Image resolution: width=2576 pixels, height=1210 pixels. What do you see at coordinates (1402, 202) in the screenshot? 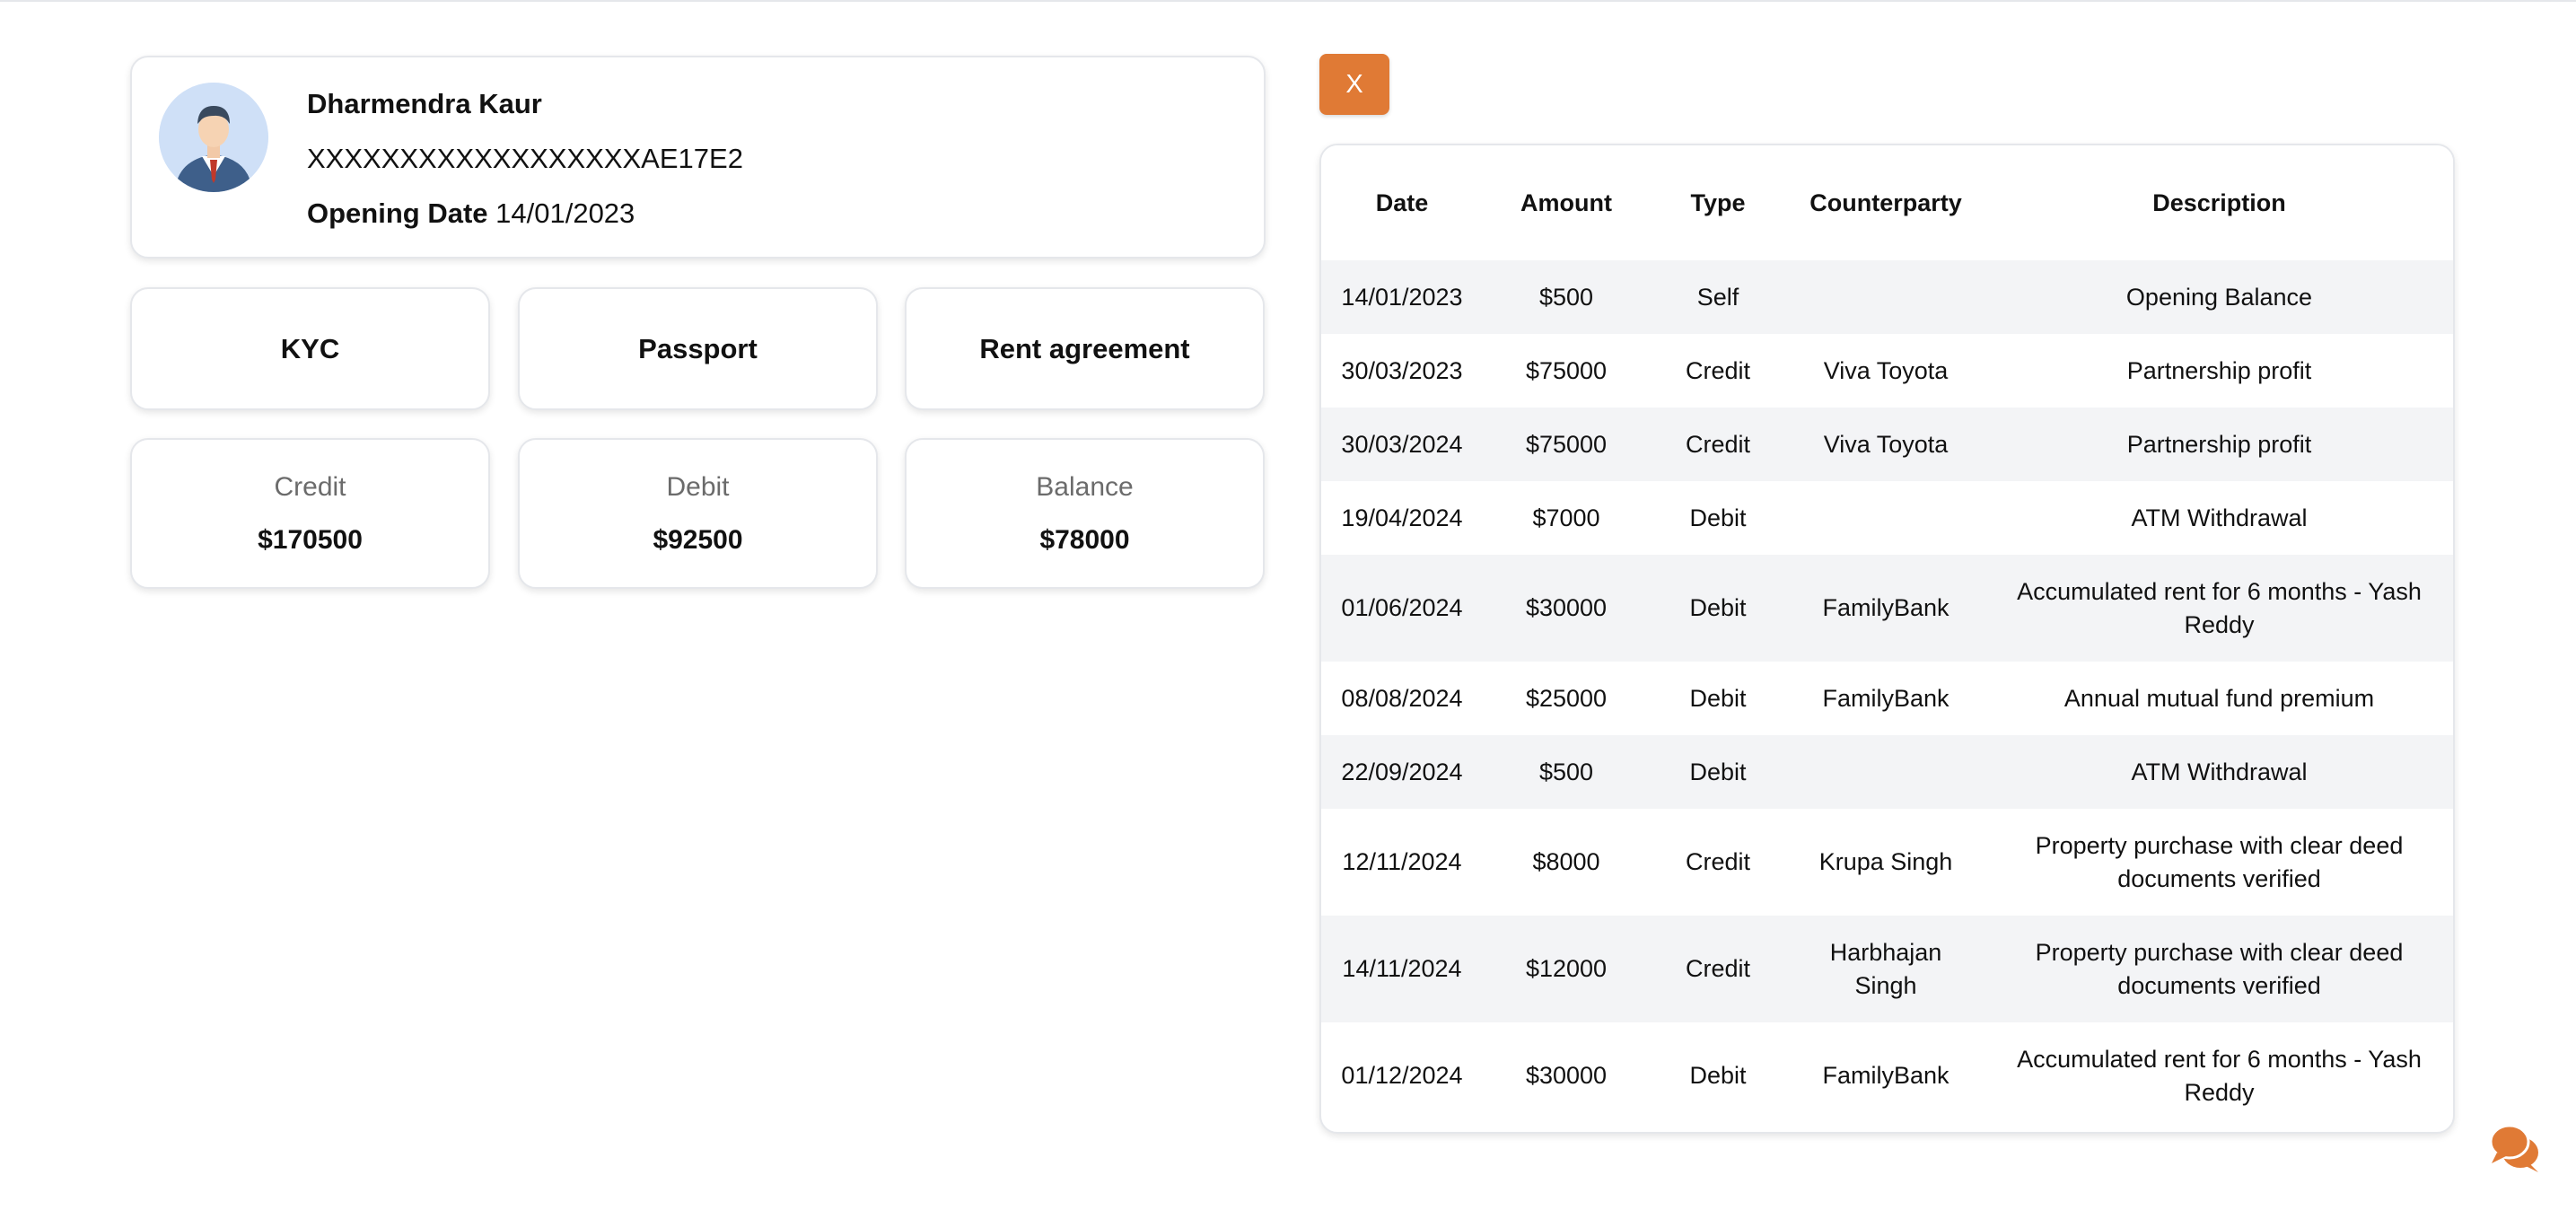
I see `header-date: Date` at bounding box center [1402, 202].